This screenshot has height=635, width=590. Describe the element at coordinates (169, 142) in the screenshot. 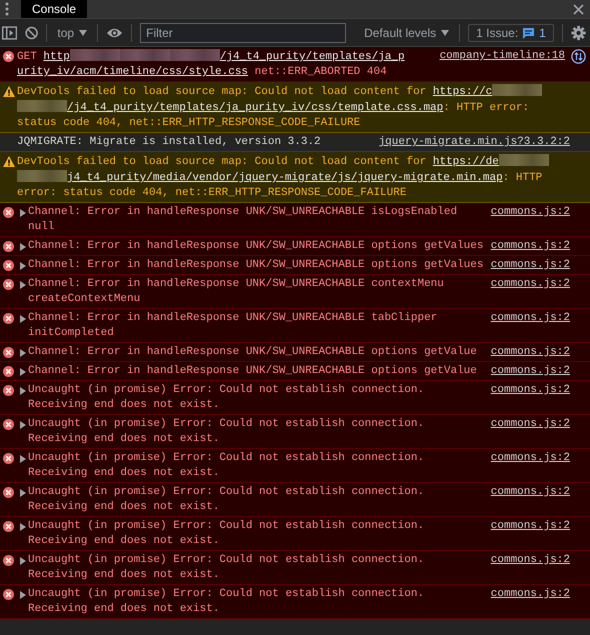

I see `message-text: JQMIGRATE: Migrate is installed, version 3.3.2` at that location.